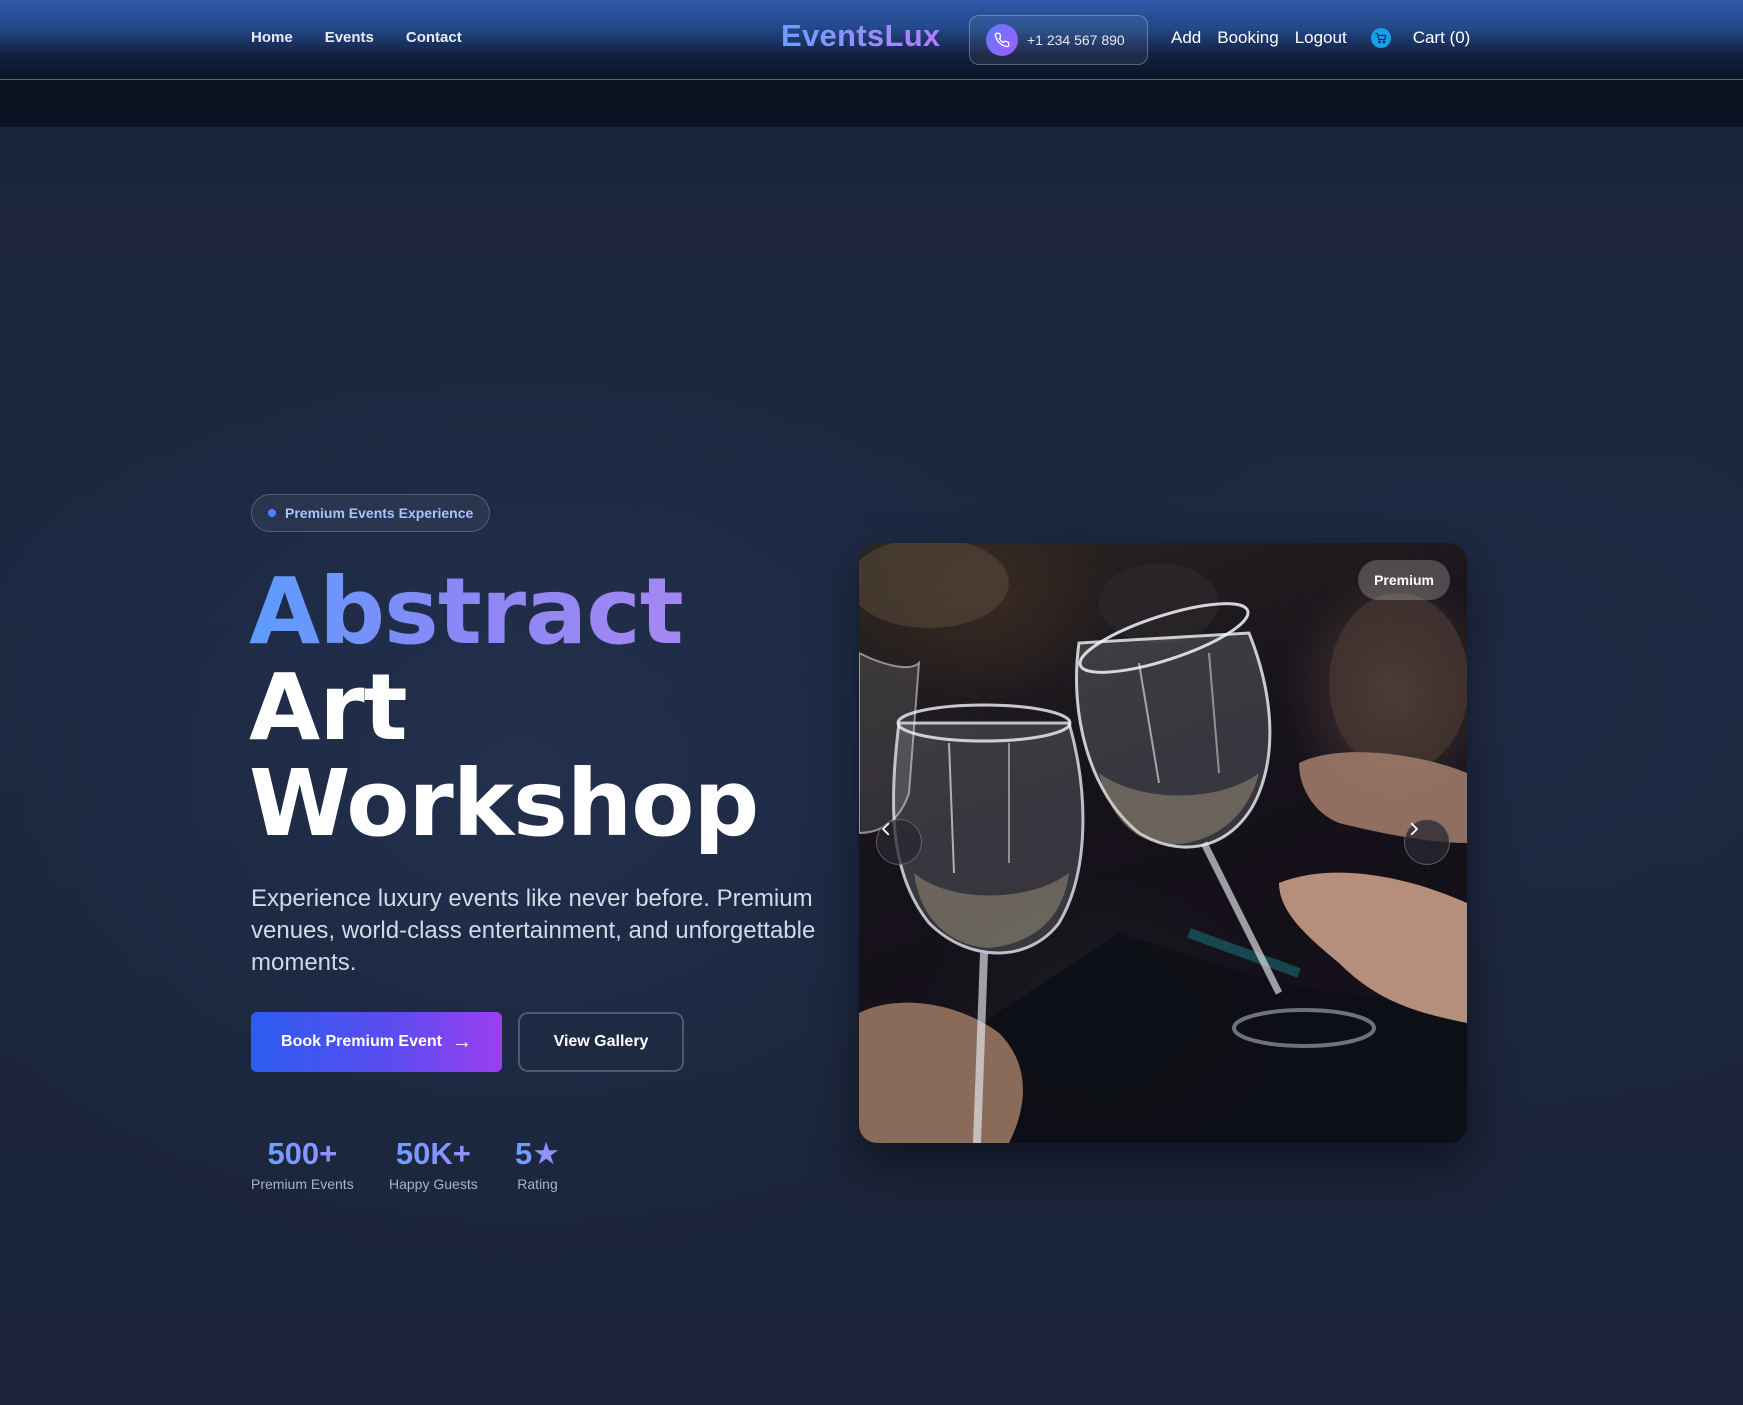  Describe the element at coordinates (302, 1184) in the screenshot. I see `stat-label: Premium Events` at that location.